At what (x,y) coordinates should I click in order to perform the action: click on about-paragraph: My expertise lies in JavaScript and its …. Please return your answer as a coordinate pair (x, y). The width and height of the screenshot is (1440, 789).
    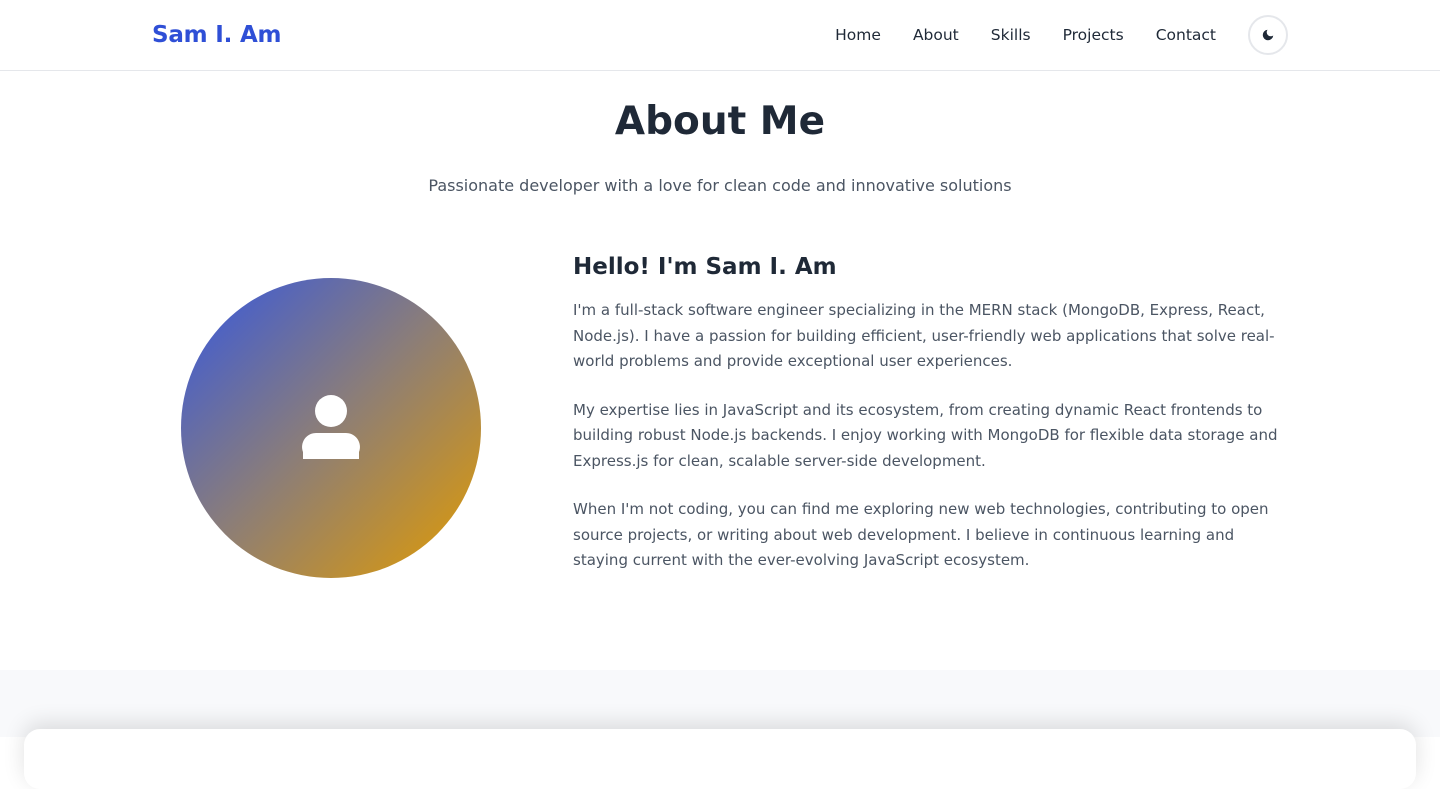
    Looking at the image, I should click on (925, 435).